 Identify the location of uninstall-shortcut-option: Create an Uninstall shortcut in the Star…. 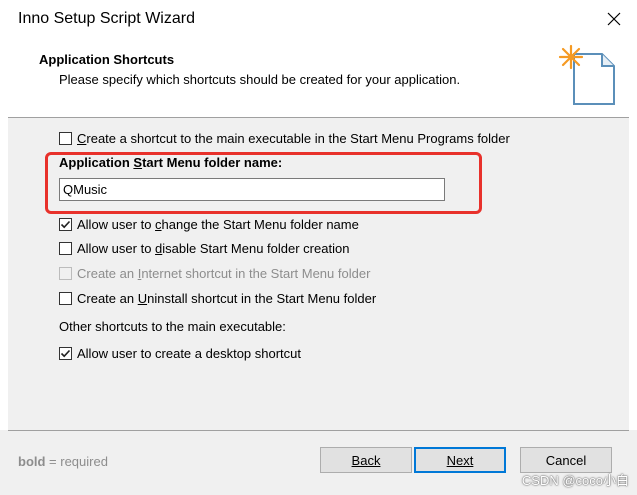
(217, 298).